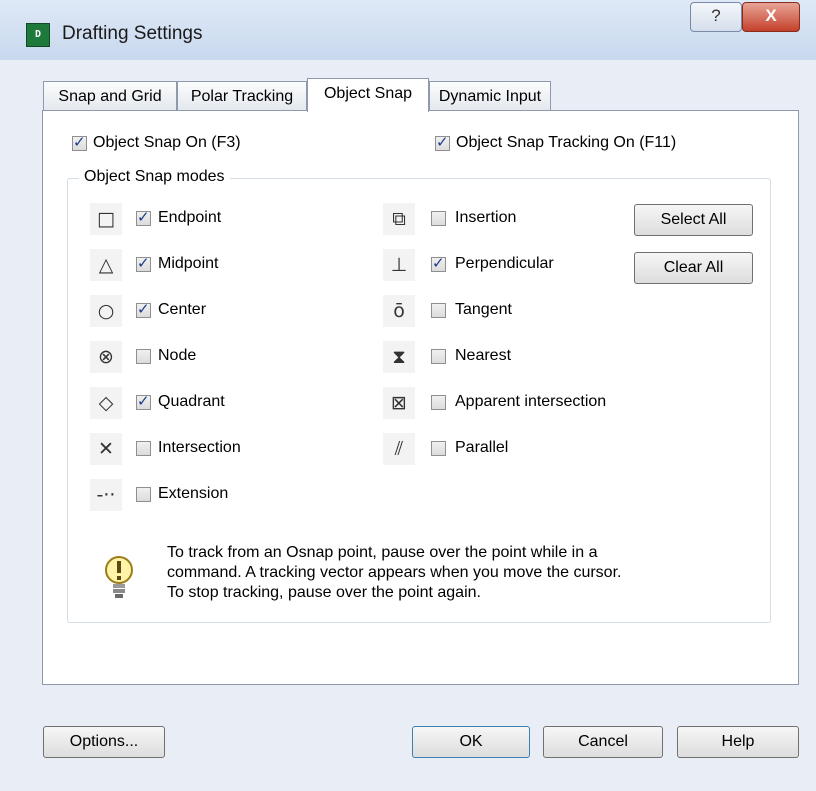 The image size is (816, 791). What do you see at coordinates (143, 263) in the screenshot?
I see `midpoint-checkbox` at bounding box center [143, 263].